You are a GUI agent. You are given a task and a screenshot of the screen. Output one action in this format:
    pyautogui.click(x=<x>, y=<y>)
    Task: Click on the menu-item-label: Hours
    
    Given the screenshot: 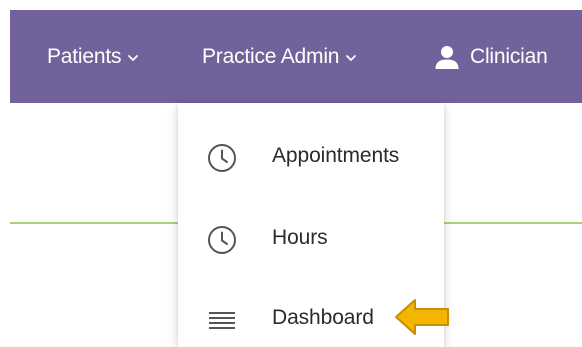 What is the action you would take?
    pyautogui.click(x=300, y=237)
    